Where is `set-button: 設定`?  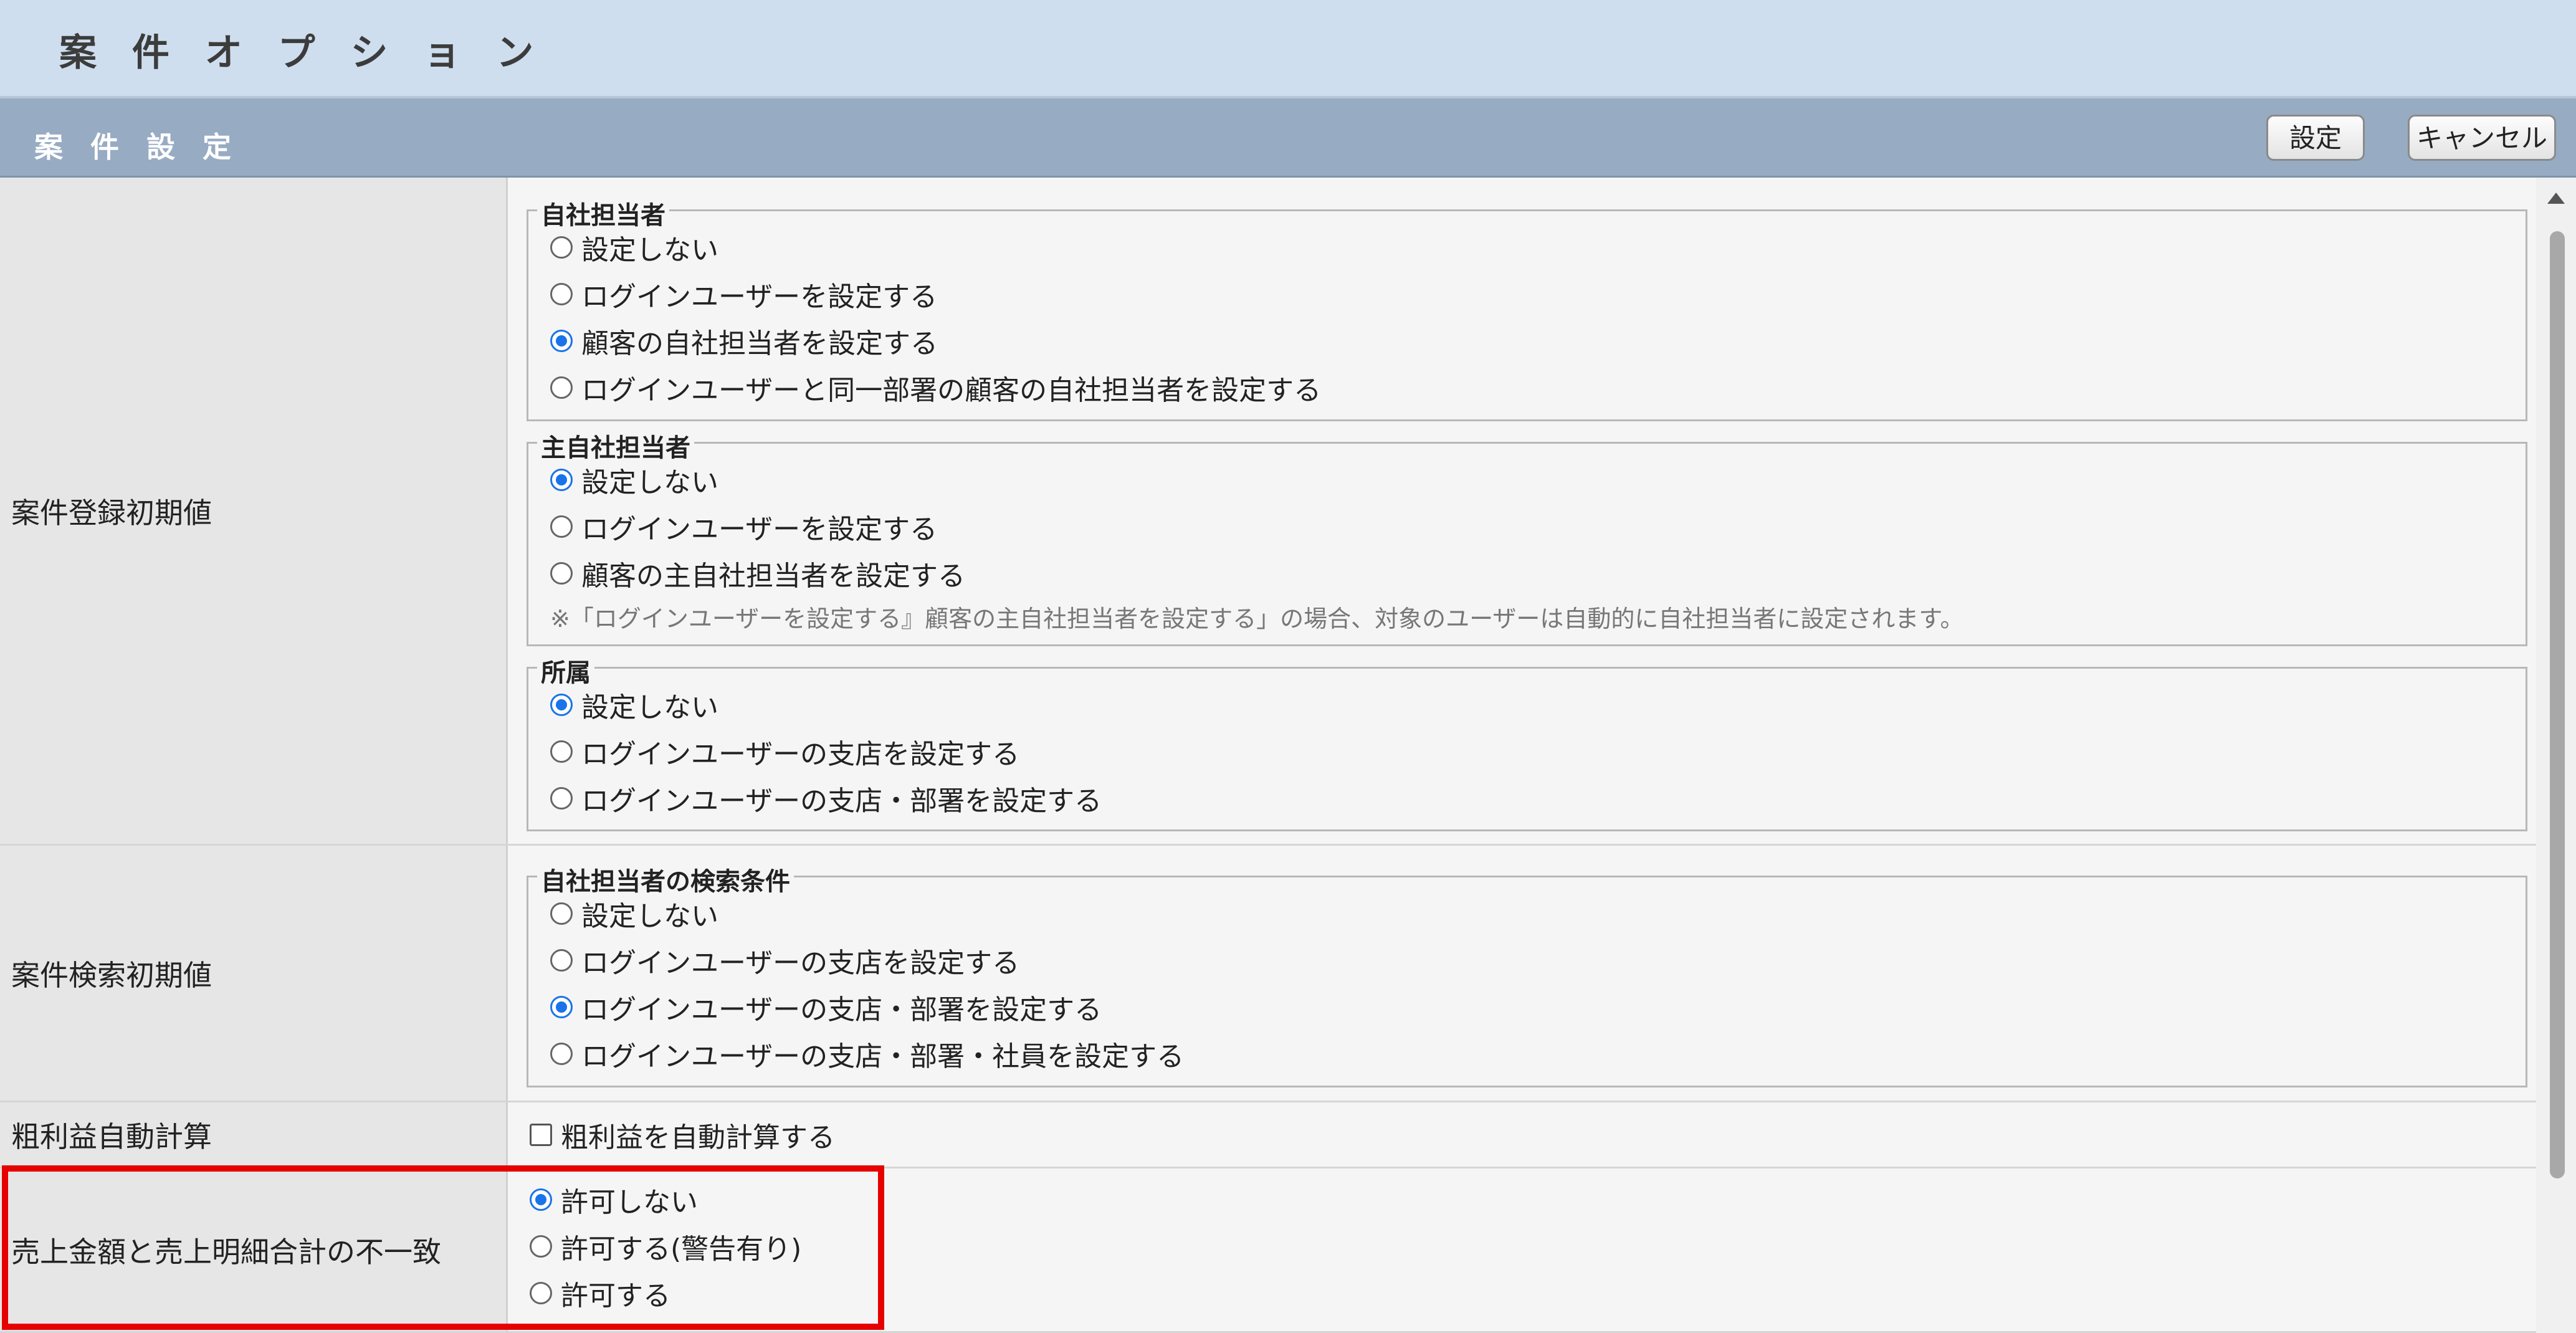 set-button: 設定 is located at coordinates (2315, 138).